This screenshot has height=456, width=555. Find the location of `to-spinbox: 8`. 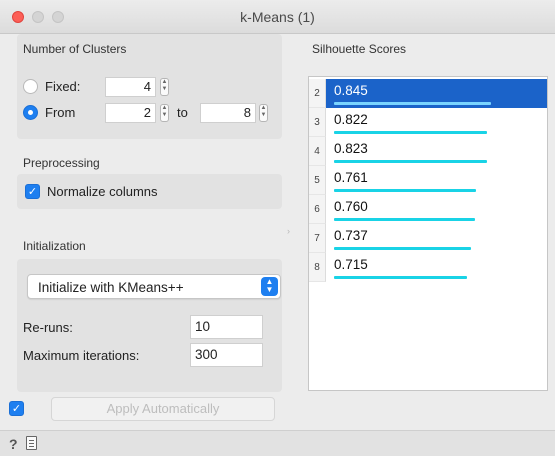

to-spinbox: 8 is located at coordinates (228, 113).